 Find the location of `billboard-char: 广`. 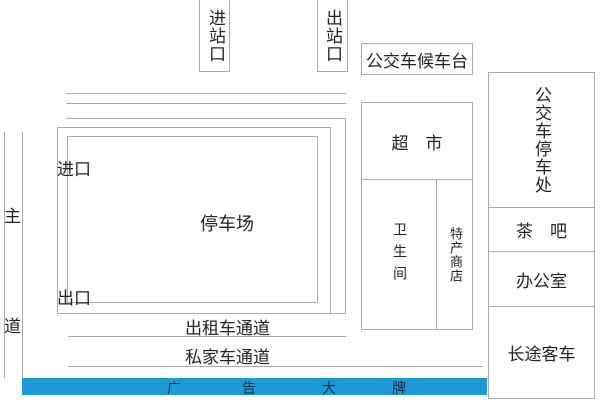

billboard-char: 广 is located at coordinates (174, 389).